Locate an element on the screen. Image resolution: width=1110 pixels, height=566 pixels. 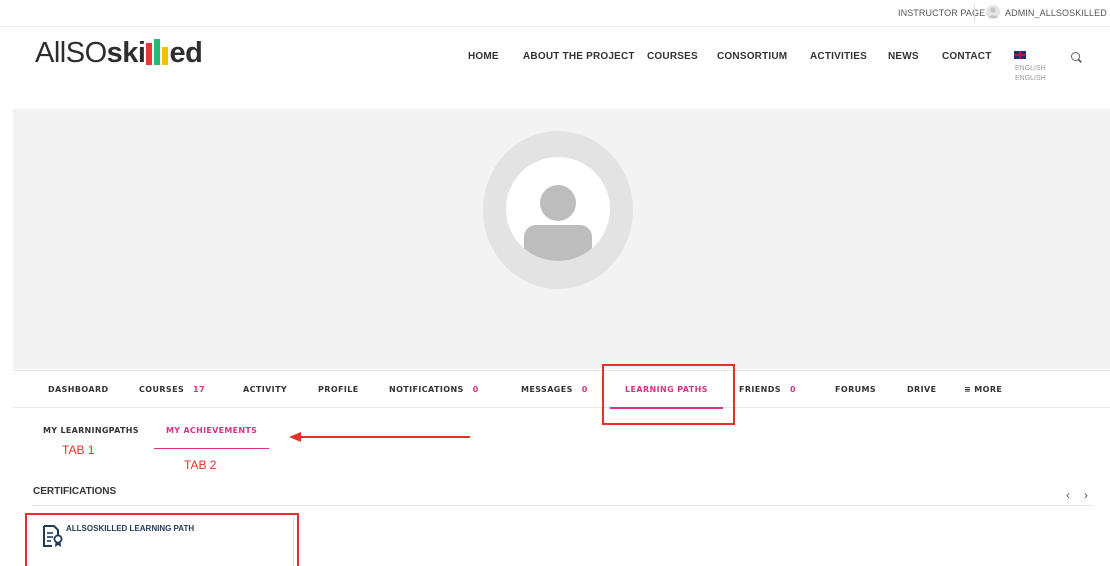
tab-label: DRIVE is located at coordinates (922, 389).